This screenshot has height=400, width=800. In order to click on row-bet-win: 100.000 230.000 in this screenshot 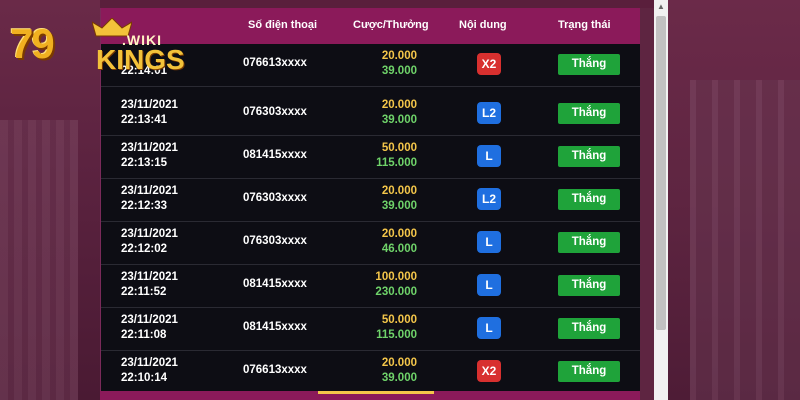, I will do `click(396, 285)`.